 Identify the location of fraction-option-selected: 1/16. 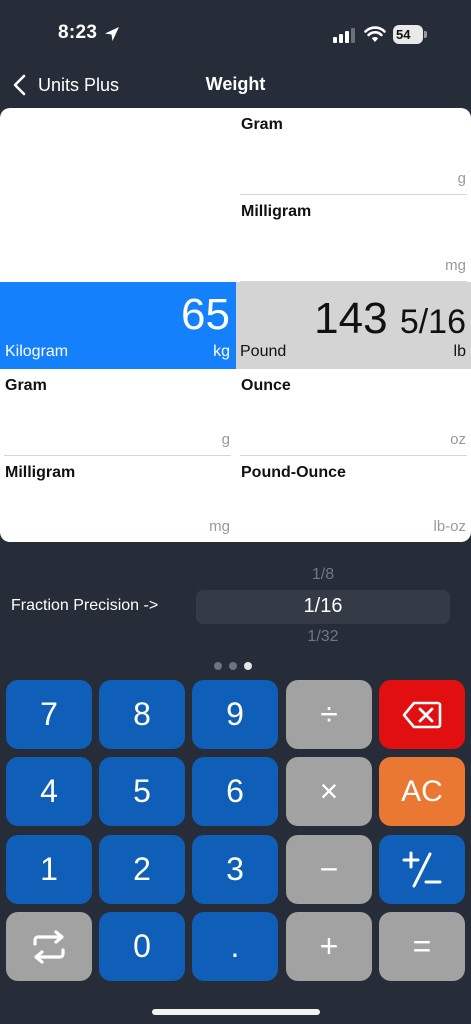
(323, 606).